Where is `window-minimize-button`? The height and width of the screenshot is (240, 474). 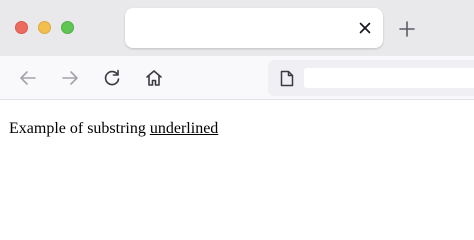 window-minimize-button is located at coordinates (44, 27).